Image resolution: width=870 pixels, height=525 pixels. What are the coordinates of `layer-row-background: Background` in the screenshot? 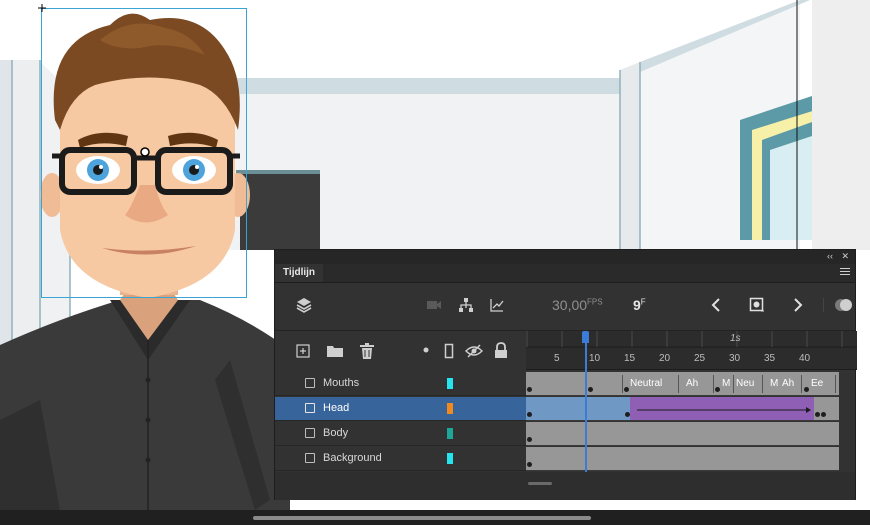 It's located at (400, 459).